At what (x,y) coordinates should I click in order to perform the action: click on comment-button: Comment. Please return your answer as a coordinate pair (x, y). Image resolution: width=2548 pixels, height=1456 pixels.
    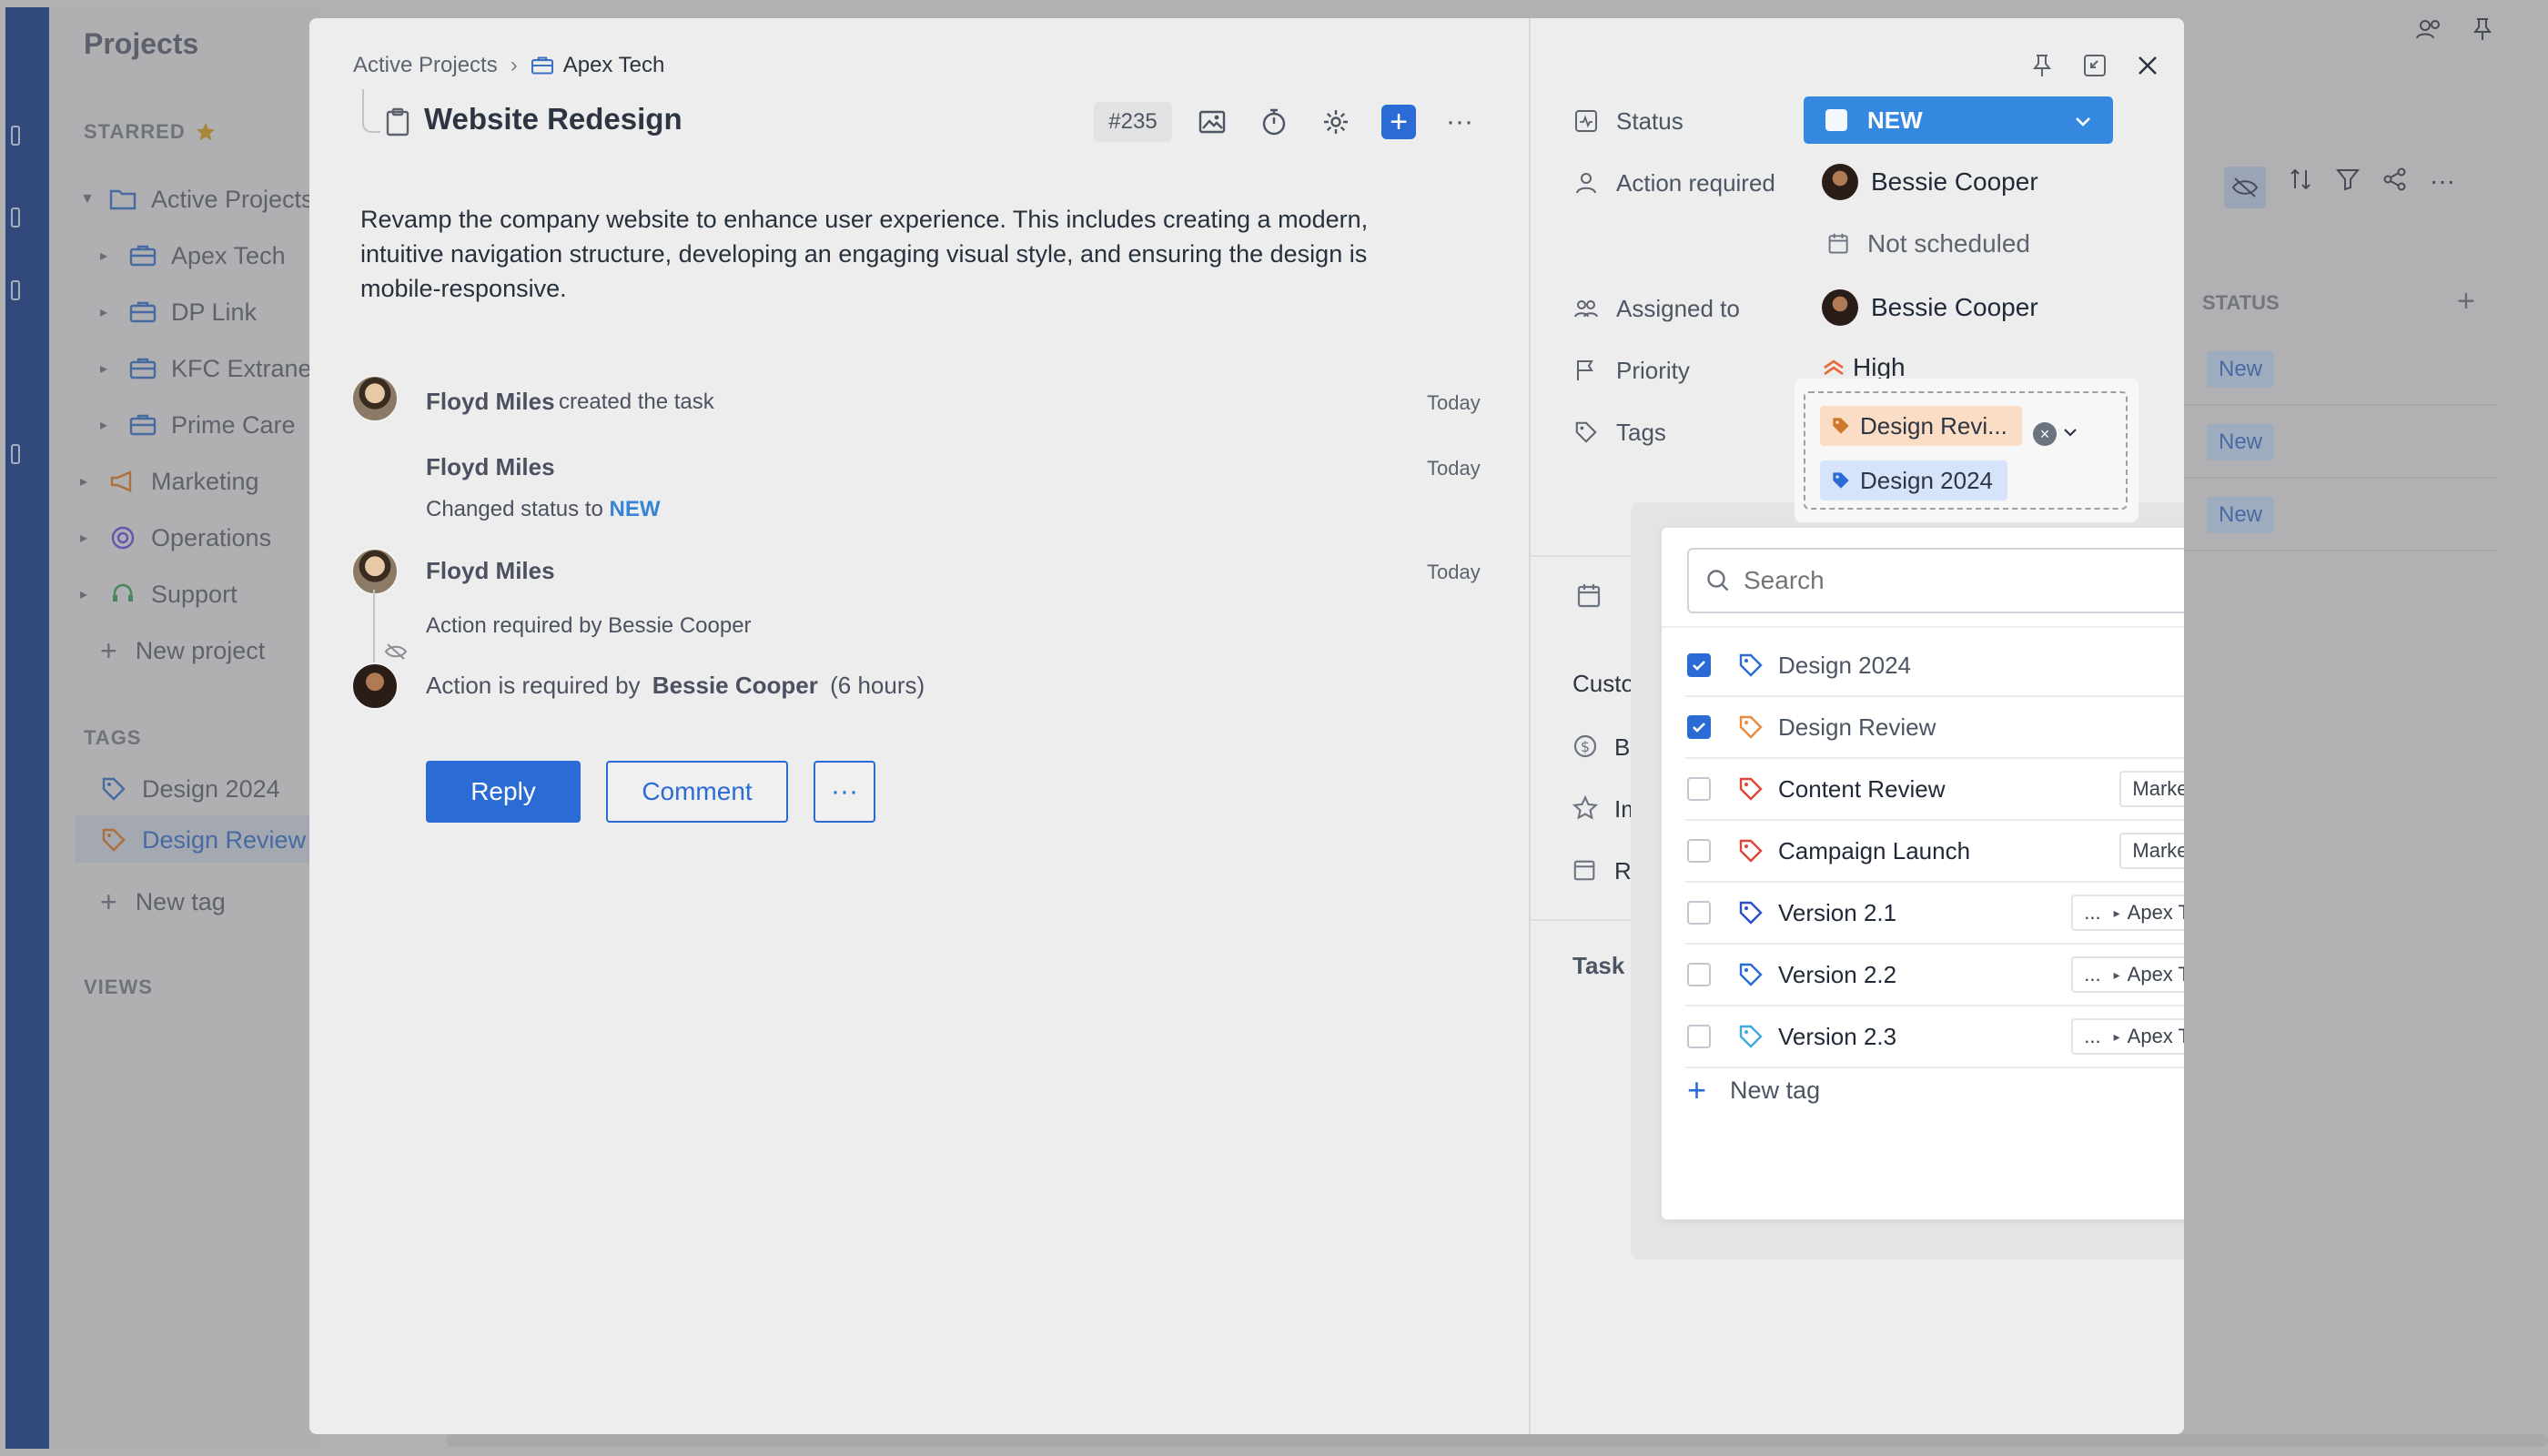
    Looking at the image, I should click on (697, 792).